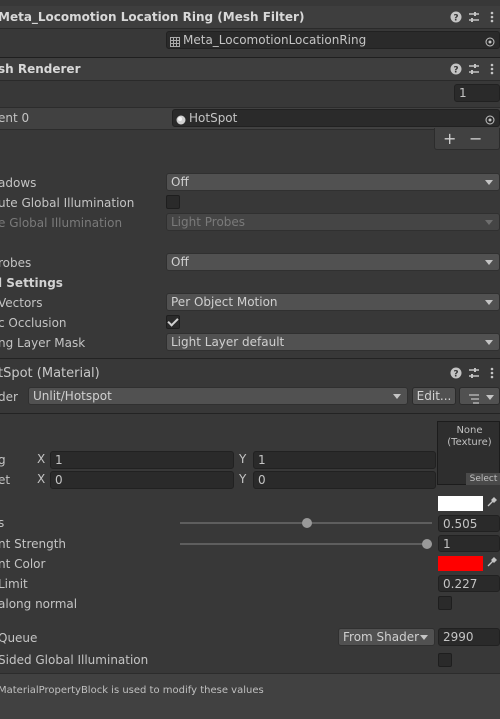 The height and width of the screenshot is (719, 500). What do you see at coordinates (333, 342) in the screenshot?
I see `rendering-layer-dropdown: Light Layer default` at bounding box center [333, 342].